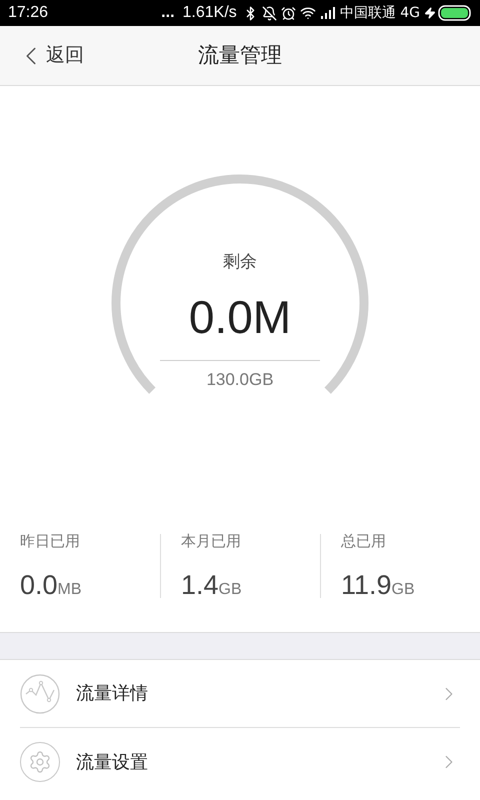  I want to click on total-quota: 130.0GB, so click(240, 379).